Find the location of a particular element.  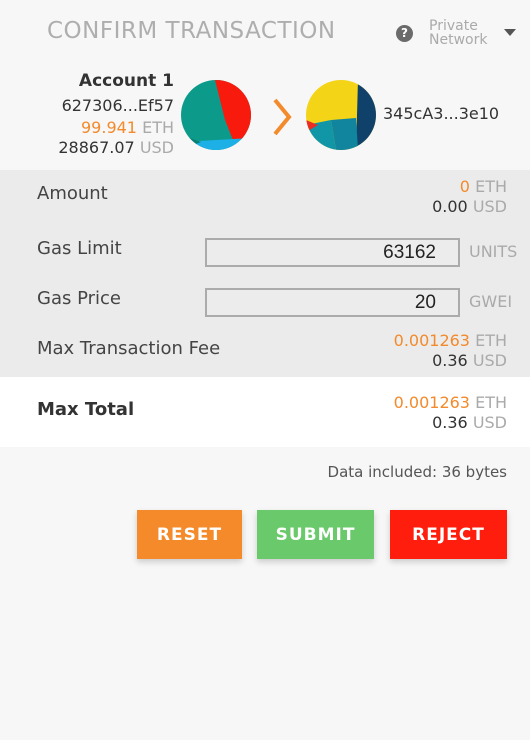

gas-limit-input: 63162 is located at coordinates (332, 252).